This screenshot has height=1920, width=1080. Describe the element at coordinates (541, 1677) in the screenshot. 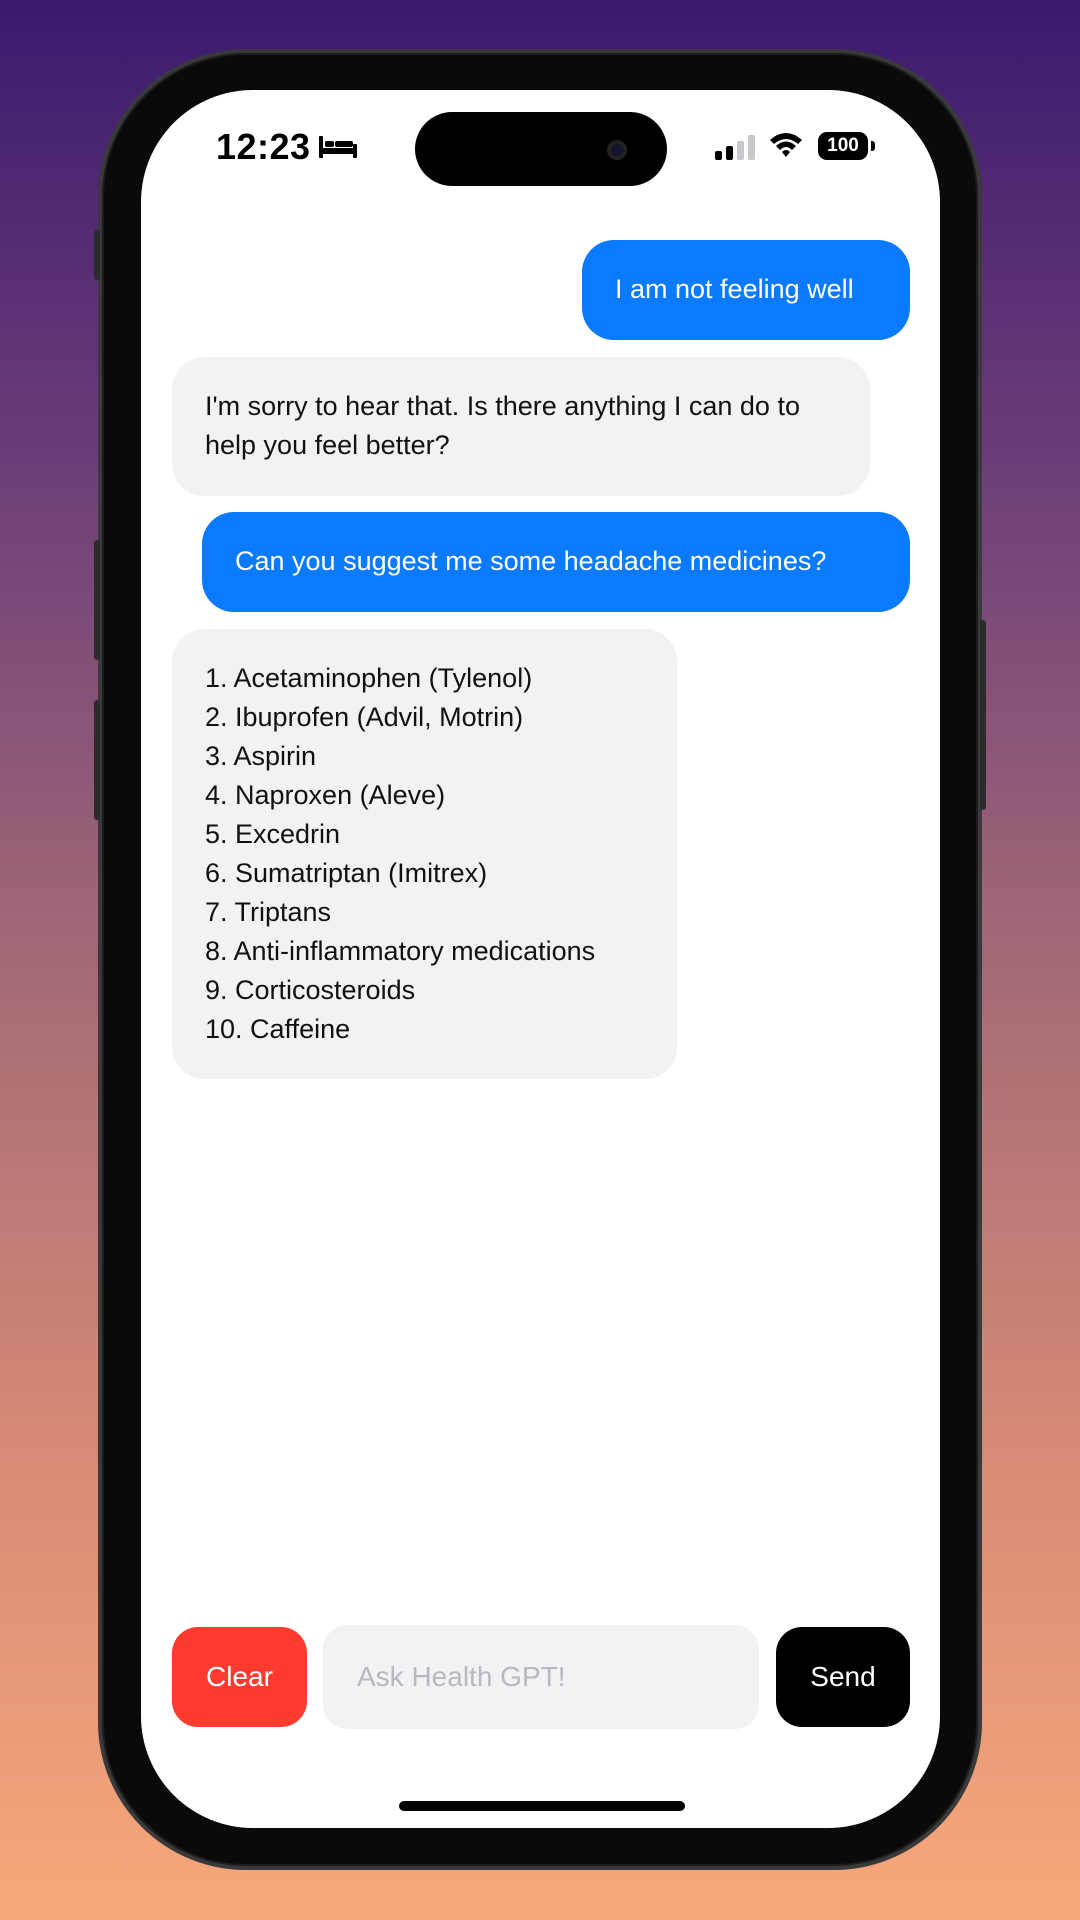

I see `message-input: Ask Health GPT!` at that location.